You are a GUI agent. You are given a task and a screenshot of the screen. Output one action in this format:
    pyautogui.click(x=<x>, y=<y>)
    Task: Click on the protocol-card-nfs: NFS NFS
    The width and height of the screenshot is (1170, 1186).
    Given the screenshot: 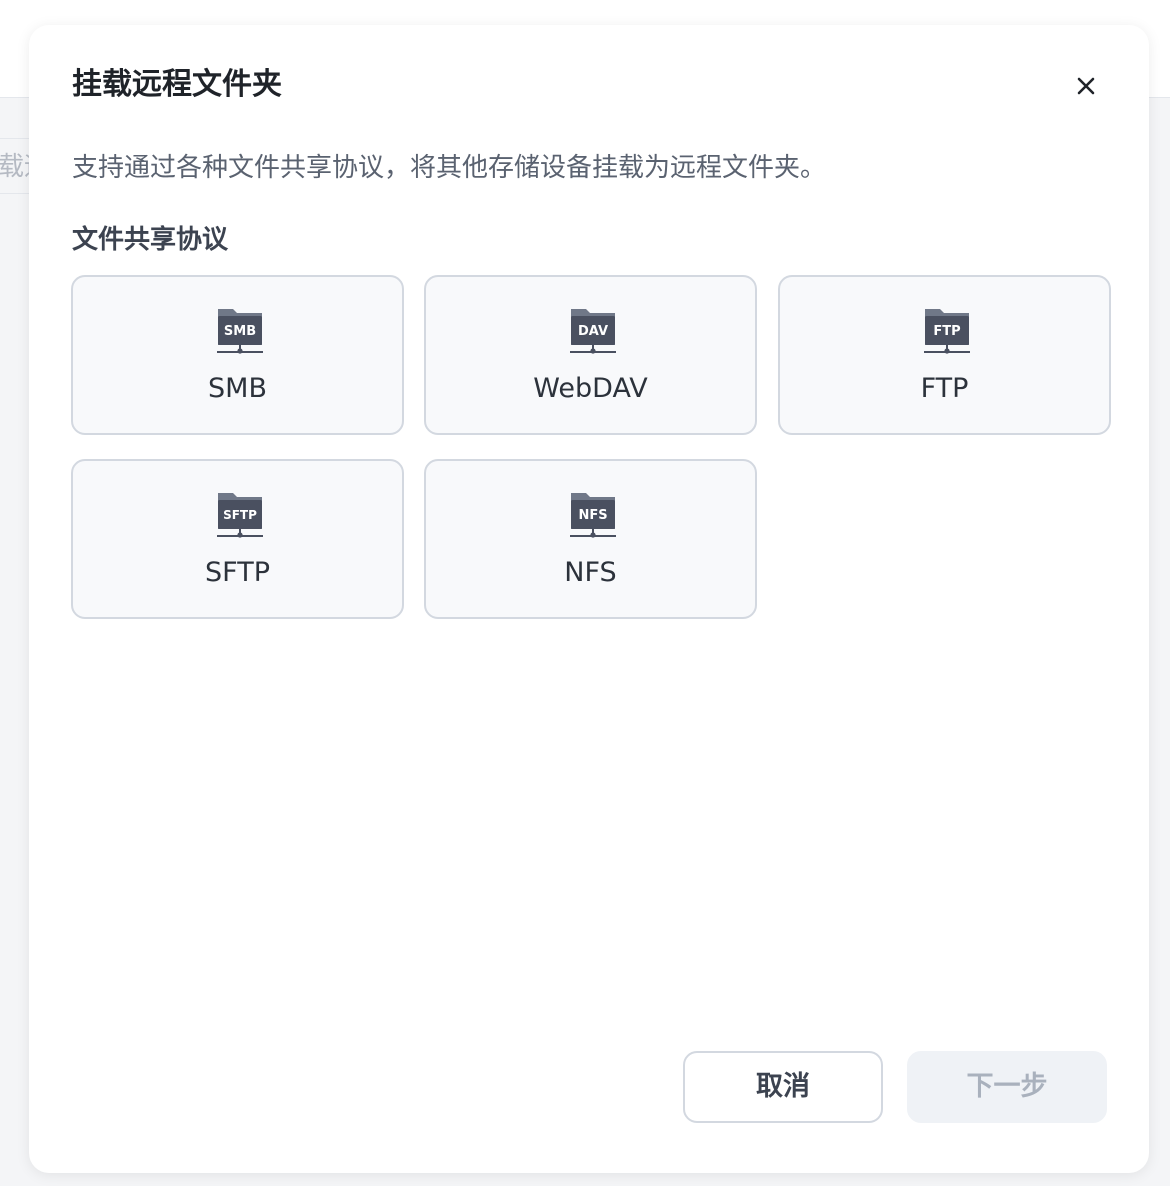 What is the action you would take?
    pyautogui.click(x=590, y=539)
    